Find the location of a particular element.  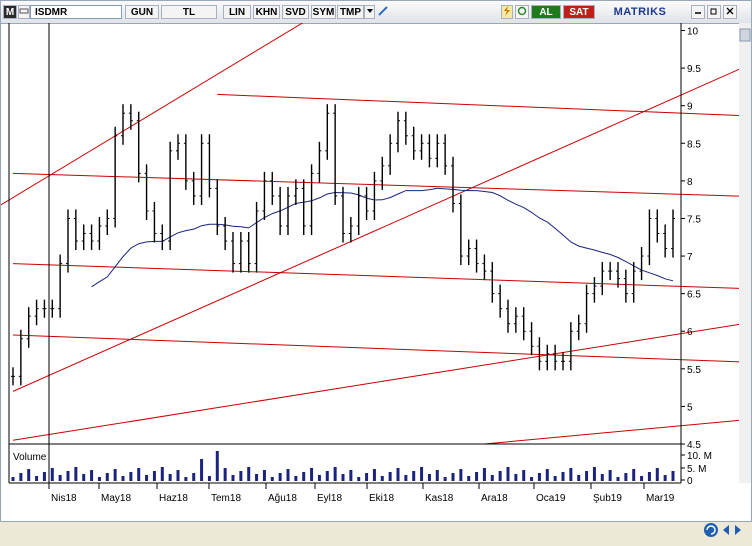

date-tick-label: Eyl18 is located at coordinates (329, 498).